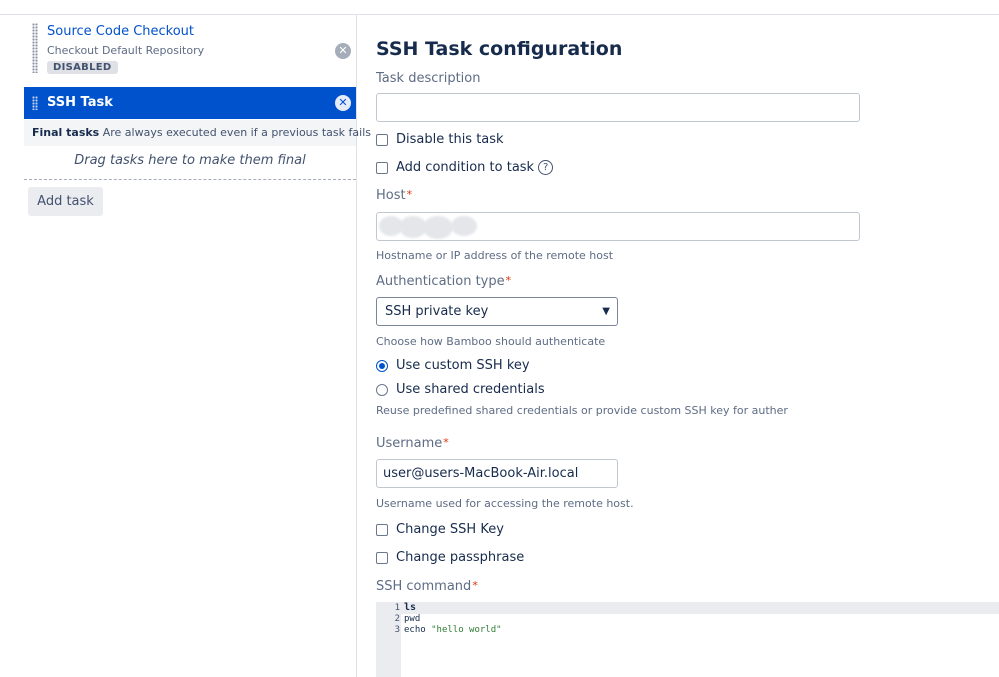 This screenshot has width=999, height=677. Describe the element at coordinates (391, 195) in the screenshot. I see `host-label-text: Host` at that location.